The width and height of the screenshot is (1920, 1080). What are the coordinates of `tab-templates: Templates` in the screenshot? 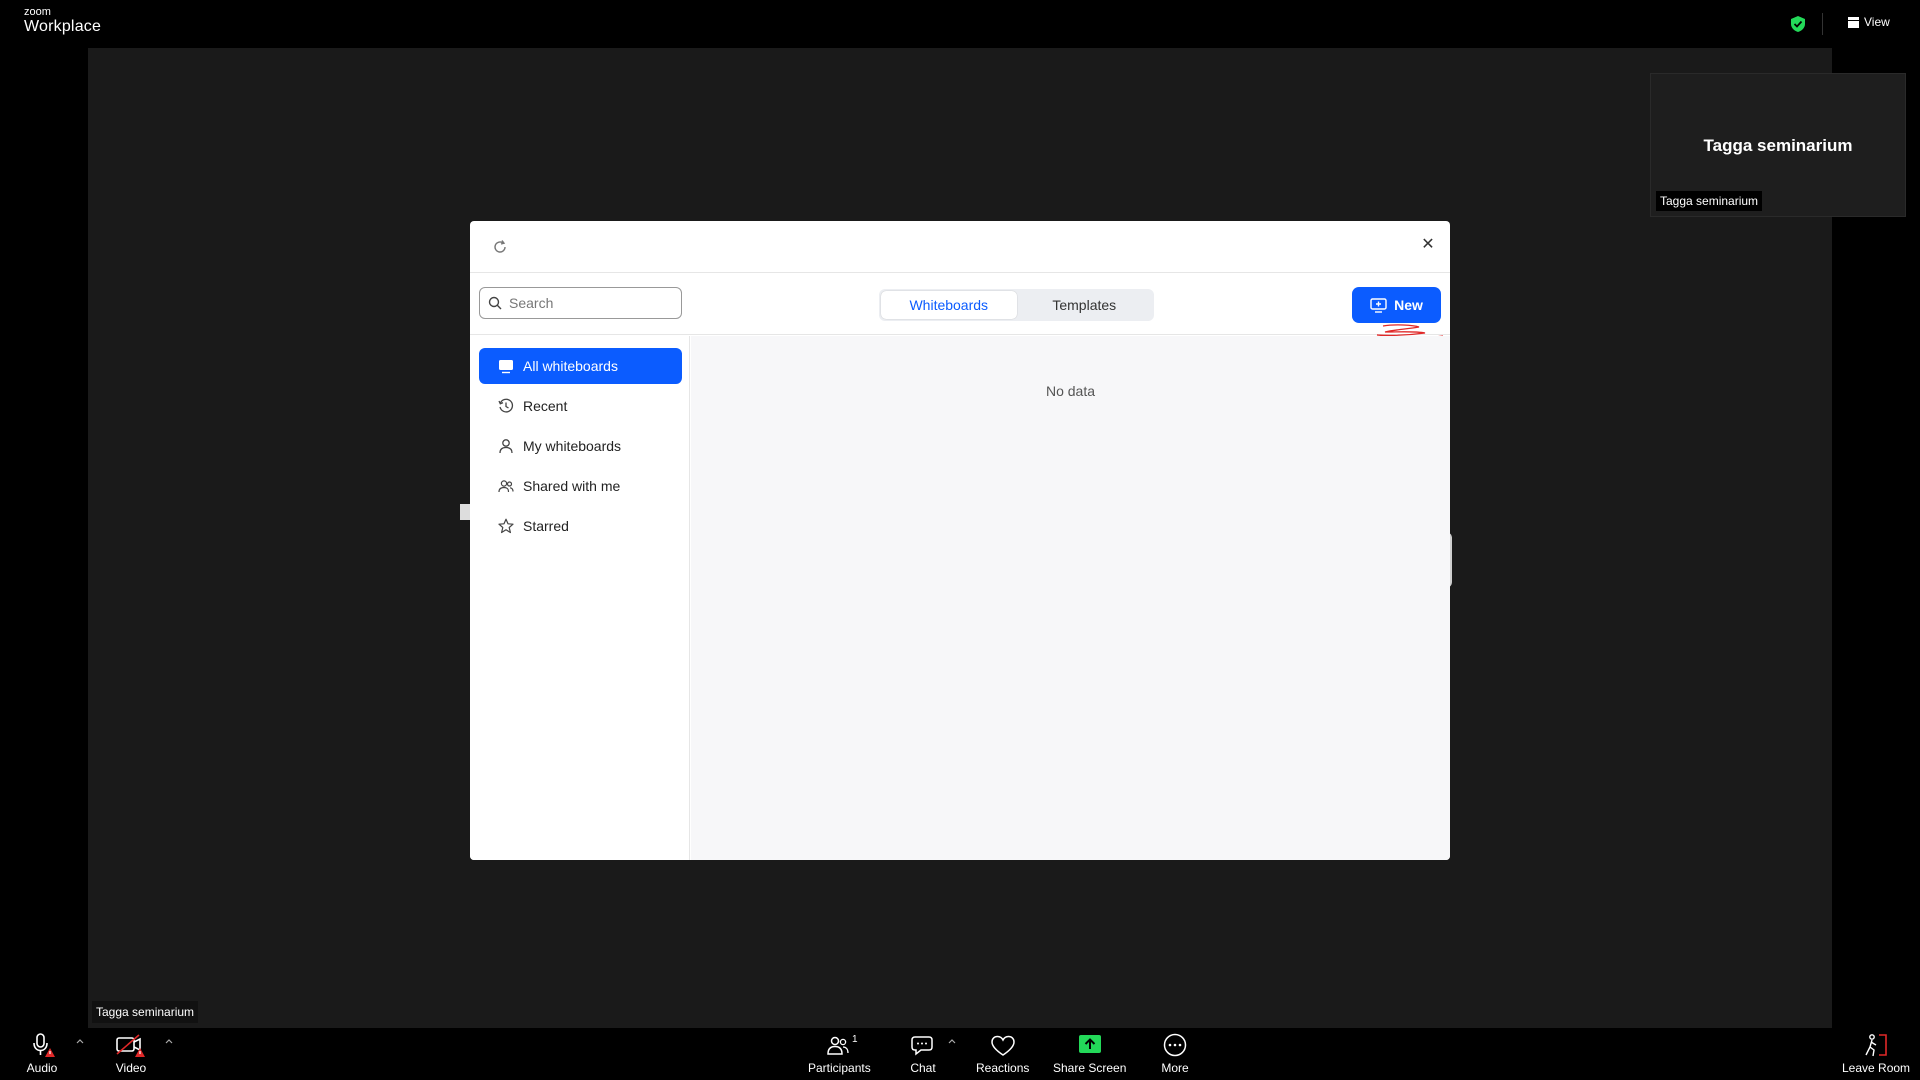 It's located at (1085, 305).